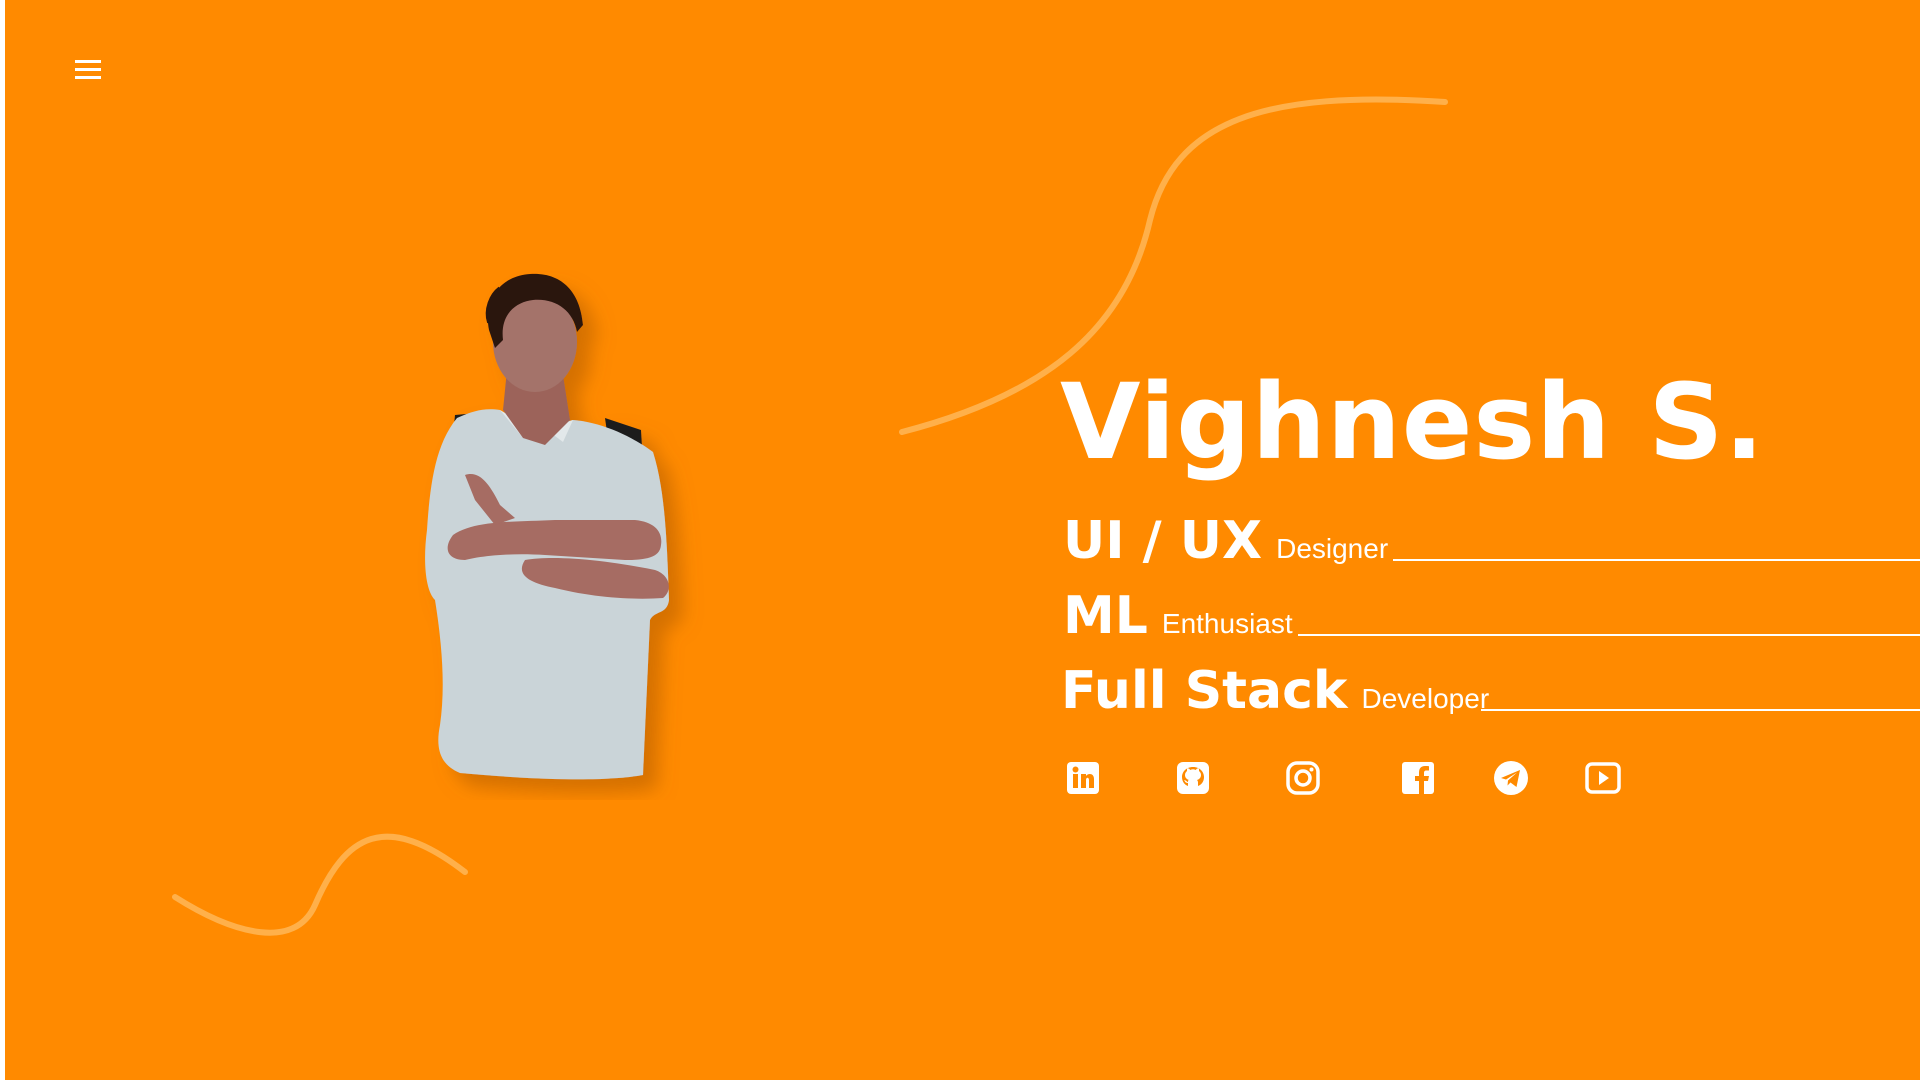  What do you see at coordinates (1412, 422) in the screenshot?
I see `hero-name: Vighnesh S.` at bounding box center [1412, 422].